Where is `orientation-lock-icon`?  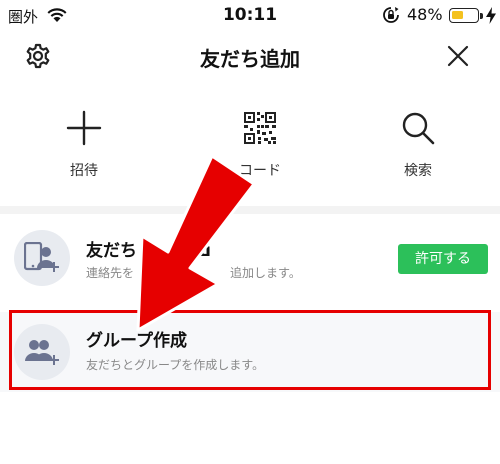
orientation-lock-icon is located at coordinates (391, 15).